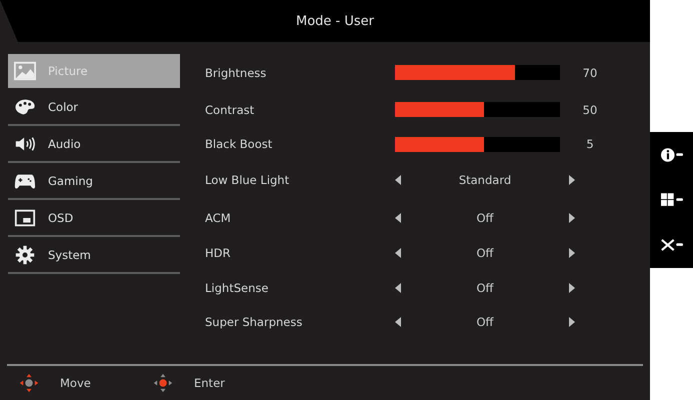  What do you see at coordinates (25, 107) in the screenshot?
I see `palette-icon` at bounding box center [25, 107].